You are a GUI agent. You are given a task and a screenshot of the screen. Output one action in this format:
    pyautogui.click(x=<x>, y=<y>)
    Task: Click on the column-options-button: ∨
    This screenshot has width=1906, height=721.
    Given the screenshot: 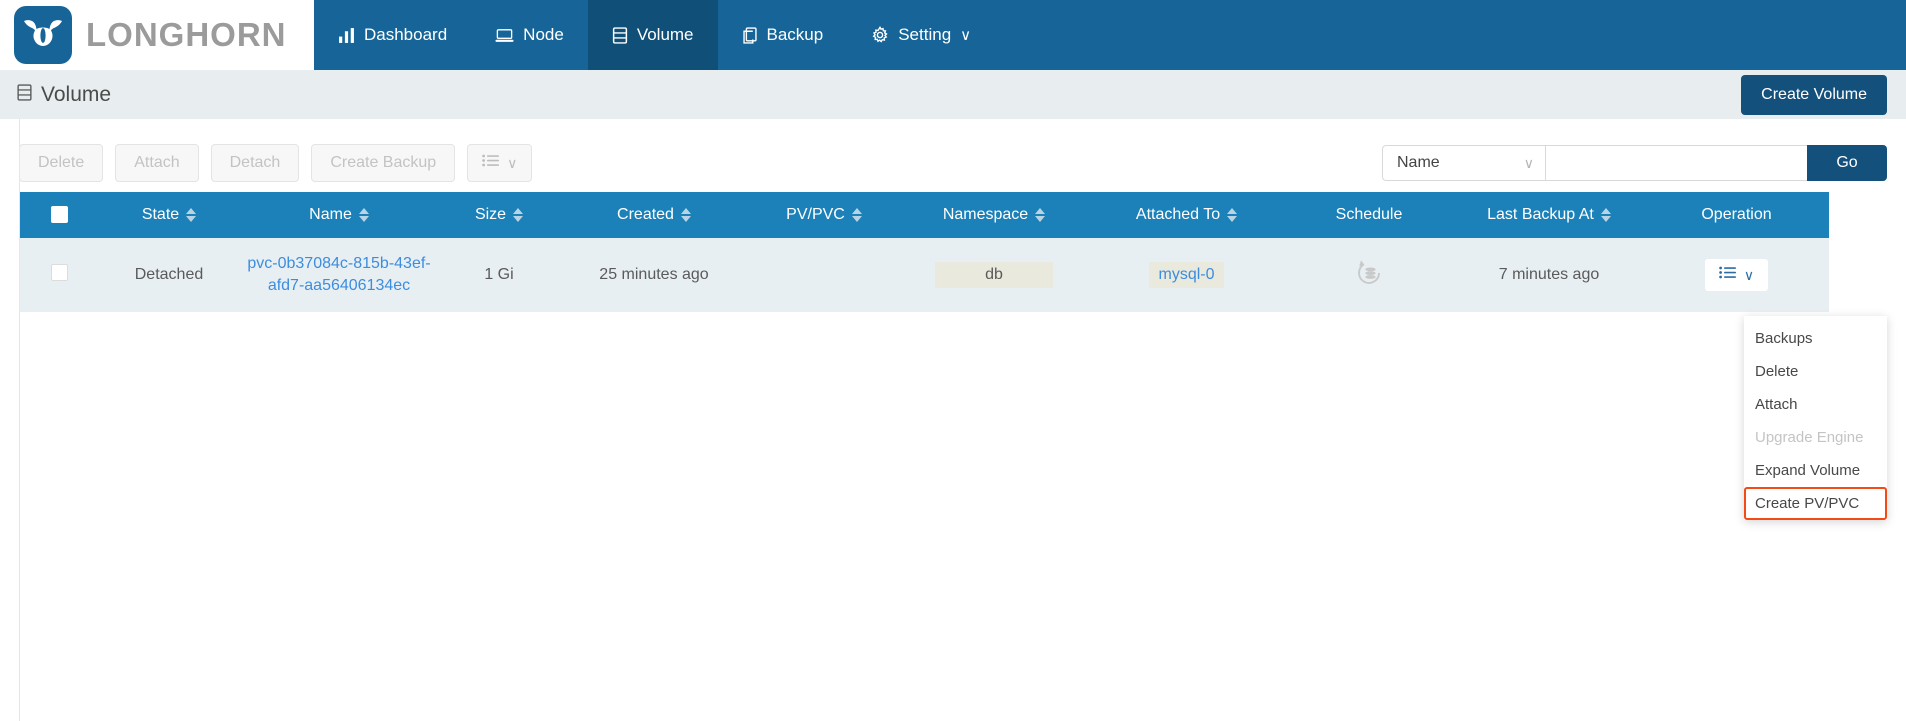 What is the action you would take?
    pyautogui.click(x=500, y=163)
    